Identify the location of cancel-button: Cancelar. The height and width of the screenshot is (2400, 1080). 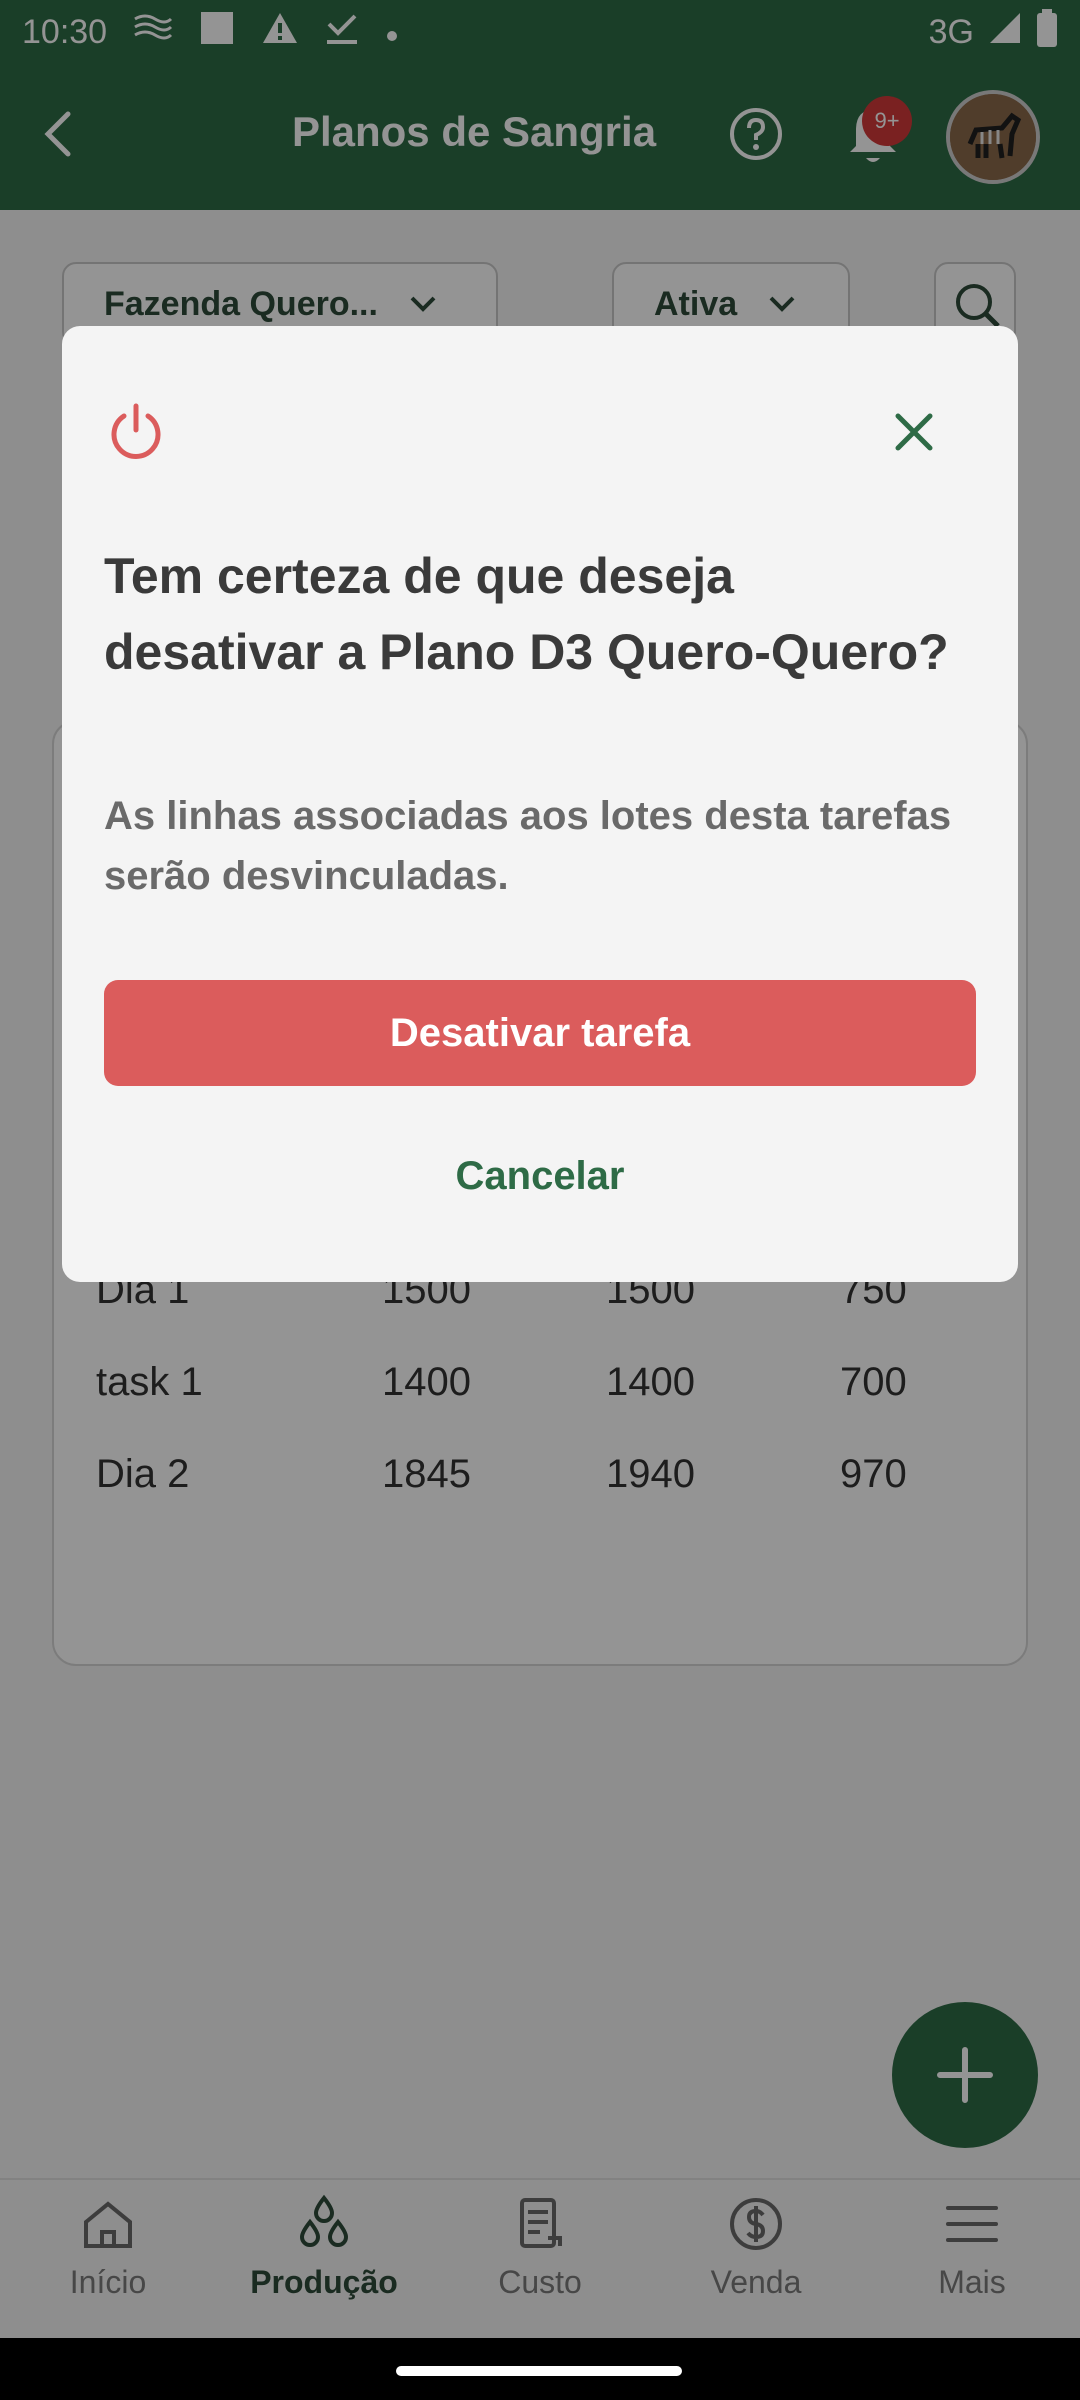
(540, 1176).